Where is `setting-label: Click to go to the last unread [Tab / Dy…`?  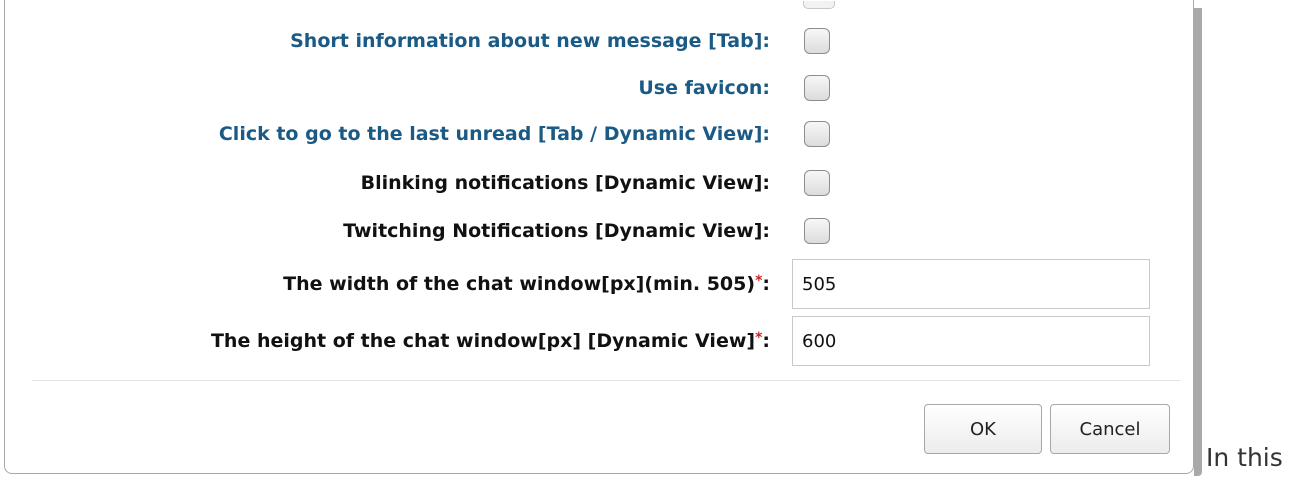
setting-label: Click to go to the last unread [Tab / Dy… is located at coordinates (494, 134).